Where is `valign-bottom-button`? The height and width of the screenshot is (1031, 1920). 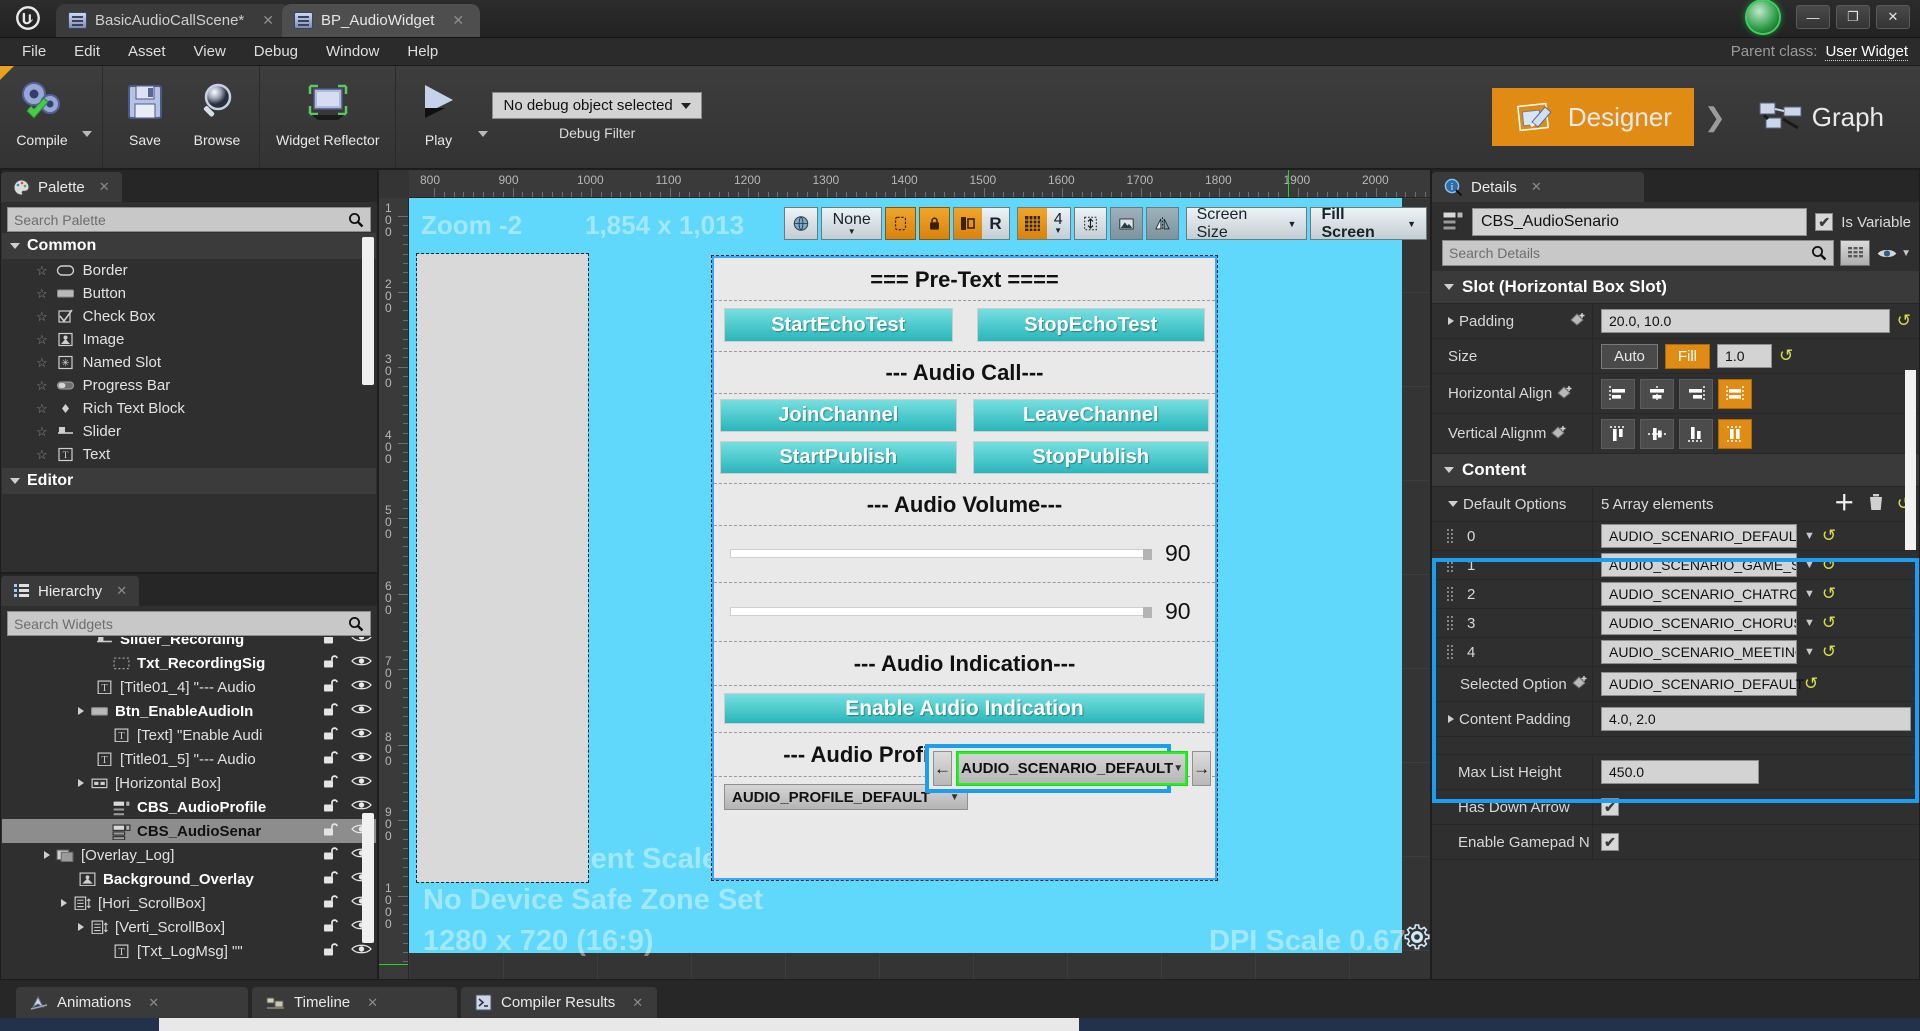 valign-bottom-button is located at coordinates (1696, 433).